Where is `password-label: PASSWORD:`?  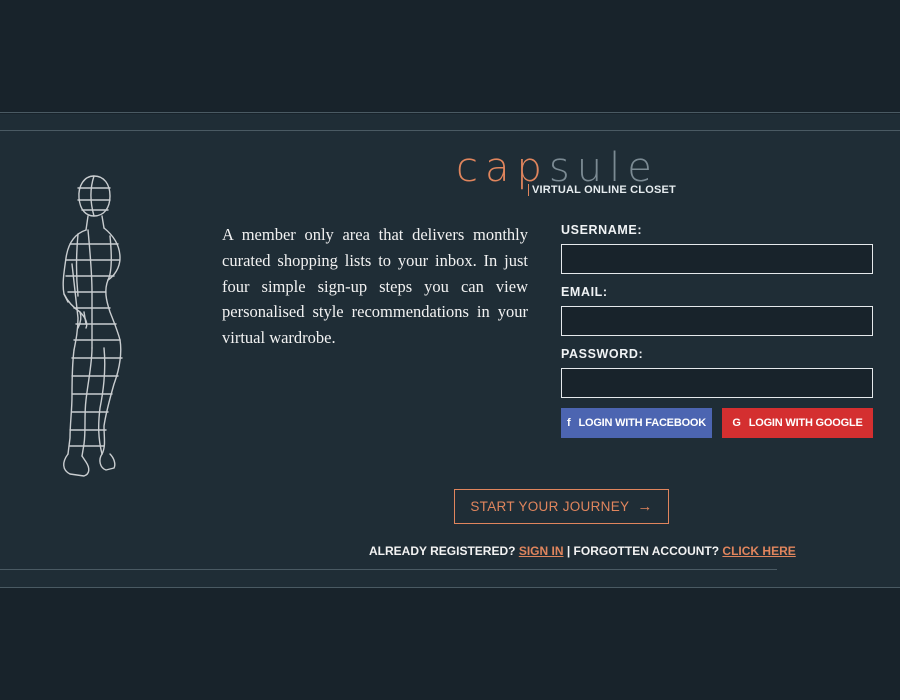
password-label: PASSWORD: is located at coordinates (602, 354).